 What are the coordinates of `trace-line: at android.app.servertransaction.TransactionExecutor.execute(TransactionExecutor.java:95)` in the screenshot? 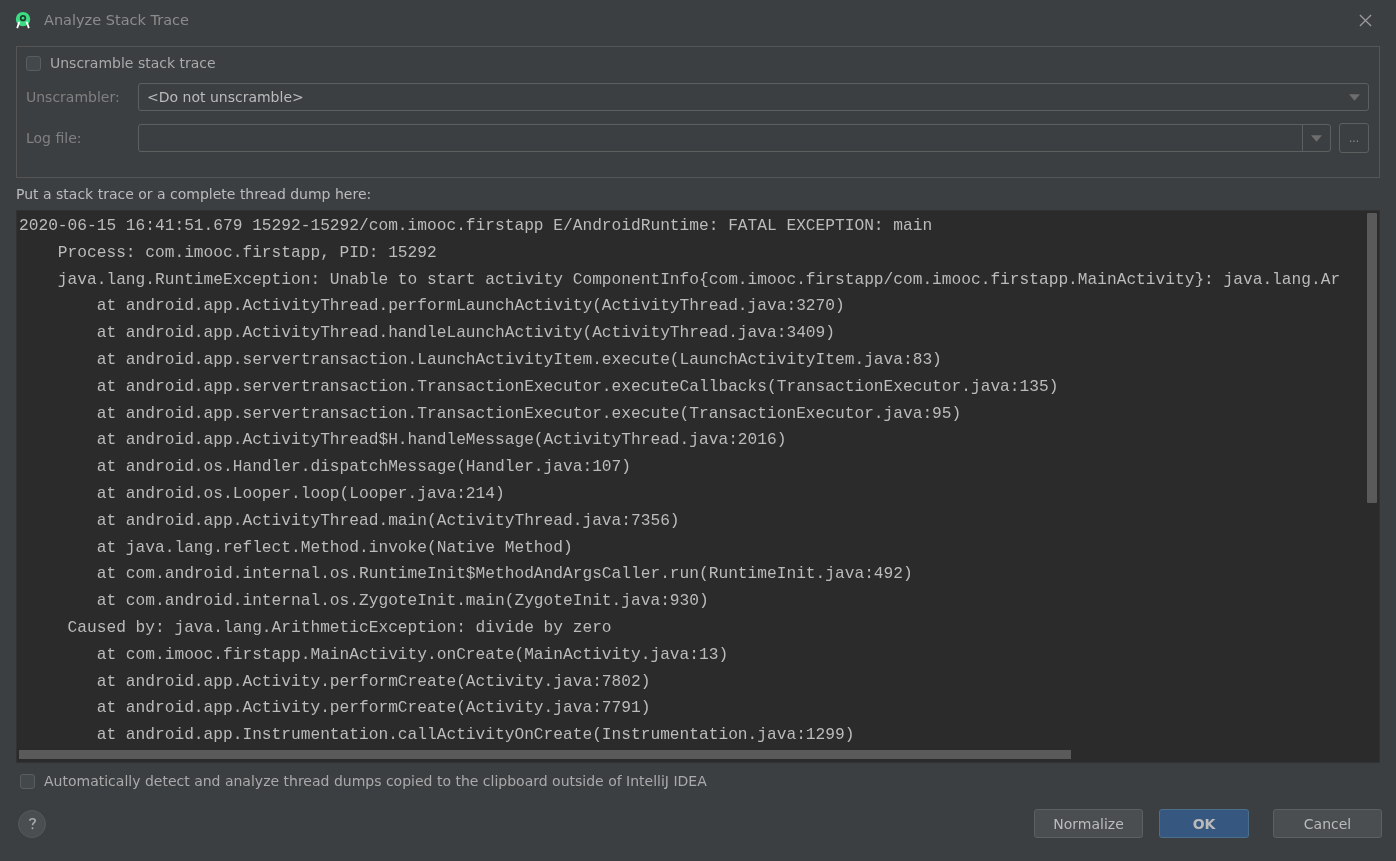 It's located at (528, 414).